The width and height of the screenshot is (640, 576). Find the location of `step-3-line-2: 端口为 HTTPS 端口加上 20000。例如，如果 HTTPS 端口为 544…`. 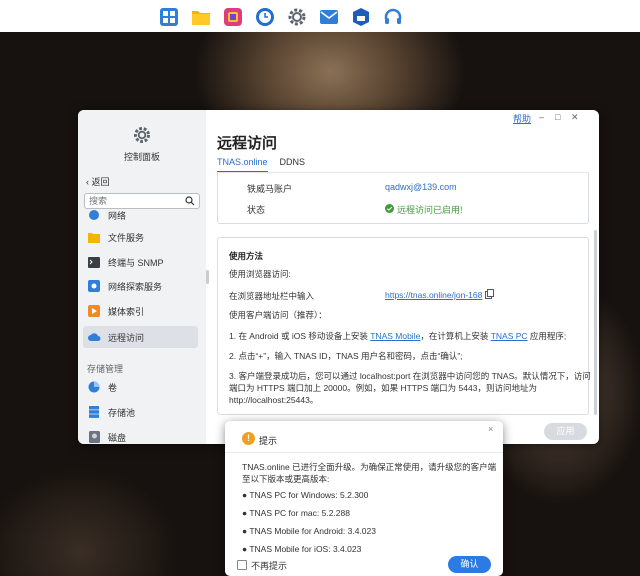

step-3-line-2: 端口为 HTTPS 端口加上 20000。例如，如果 HTTPS 端口为 544… is located at coordinates (383, 388).